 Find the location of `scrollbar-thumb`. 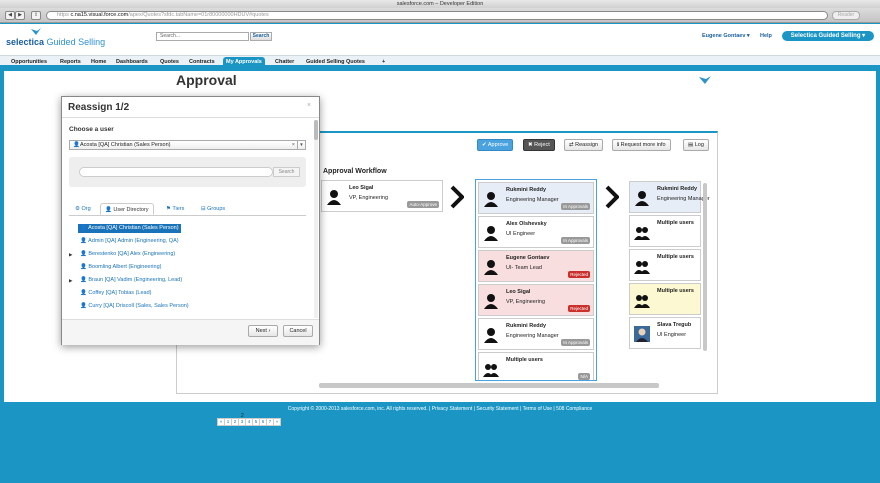

scrollbar-thumb is located at coordinates (316, 130).